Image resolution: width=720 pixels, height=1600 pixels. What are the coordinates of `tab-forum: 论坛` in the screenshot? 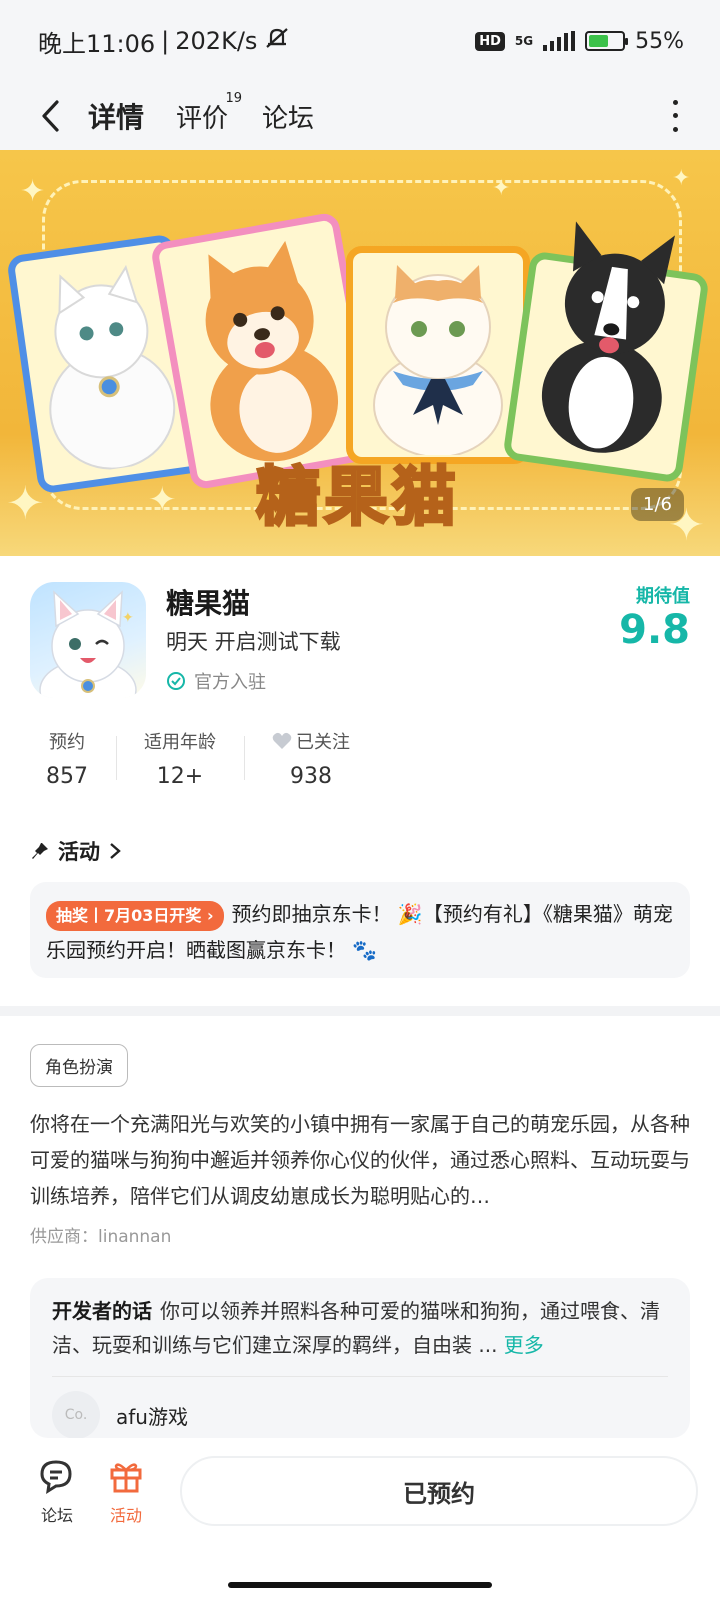 It's located at (288, 116).